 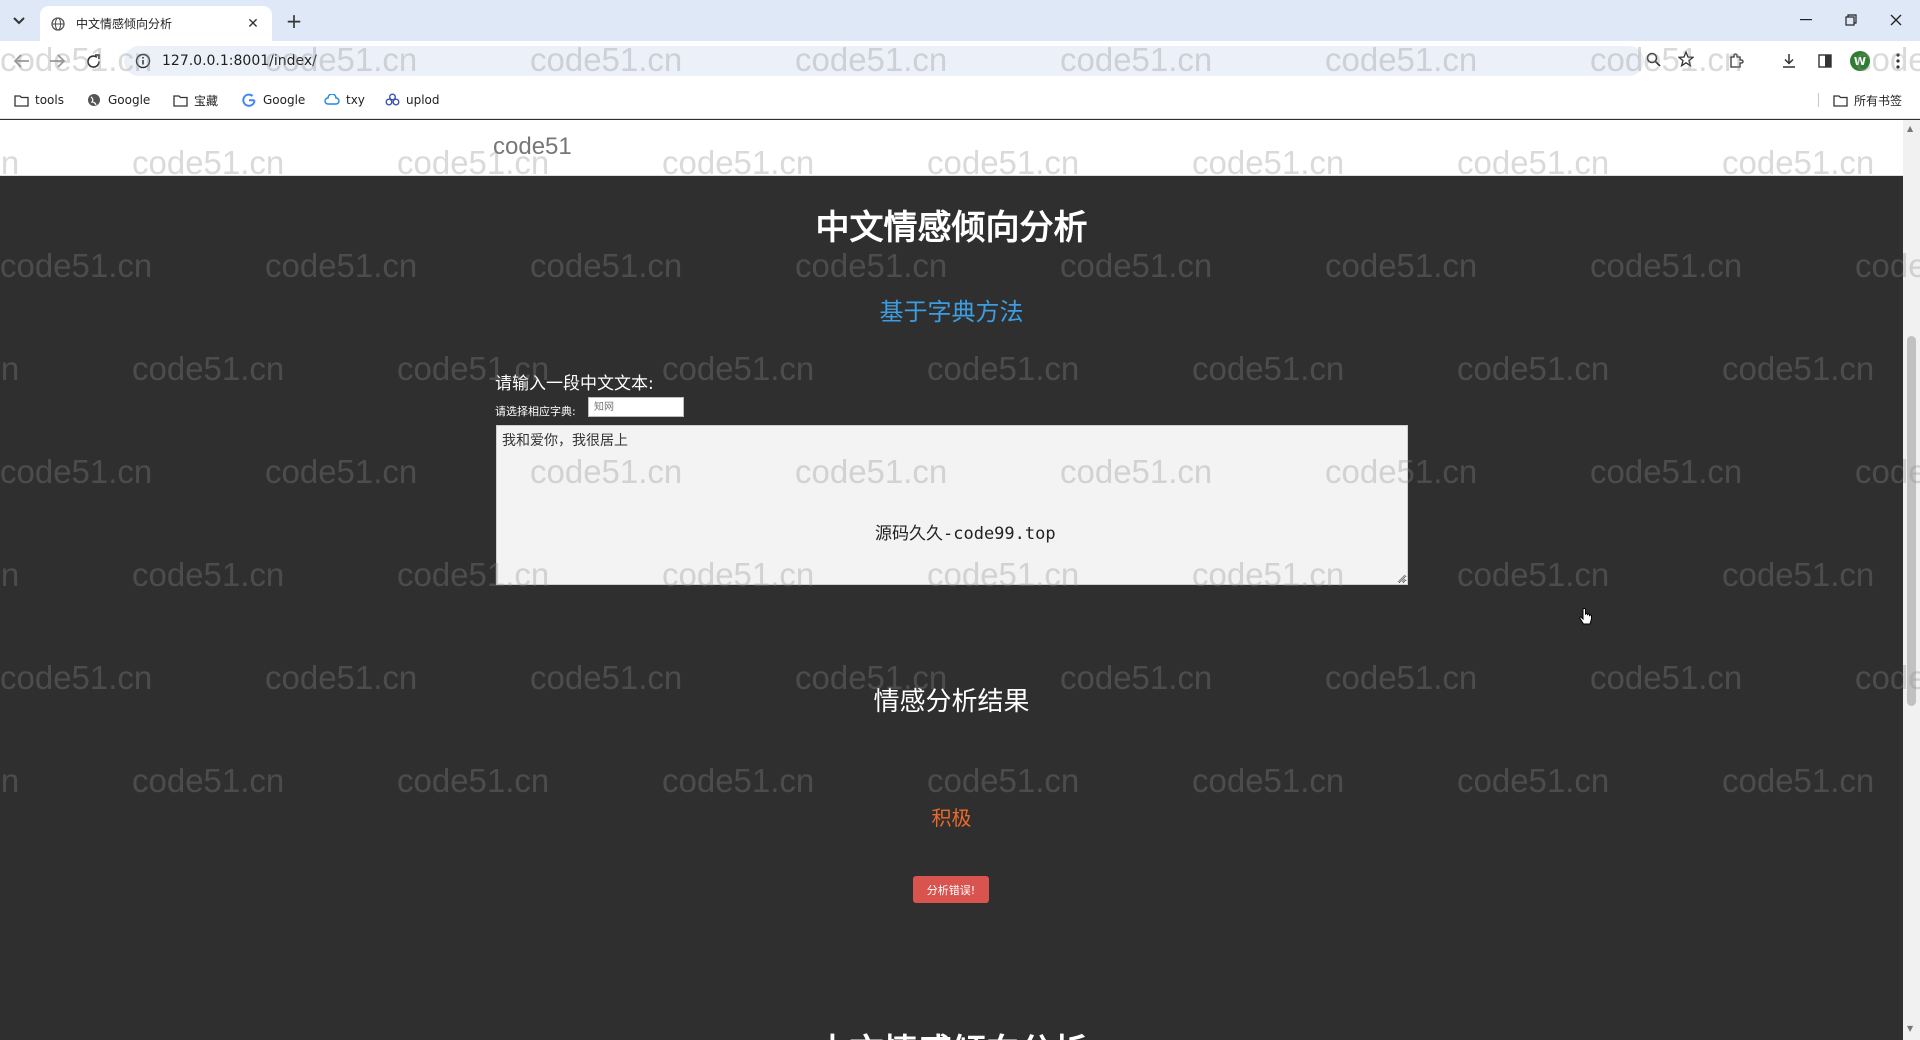 What do you see at coordinates (960, 20) in the screenshot?
I see `browser-tab-bar: 中文情感倾向分析 ✕ +` at bounding box center [960, 20].